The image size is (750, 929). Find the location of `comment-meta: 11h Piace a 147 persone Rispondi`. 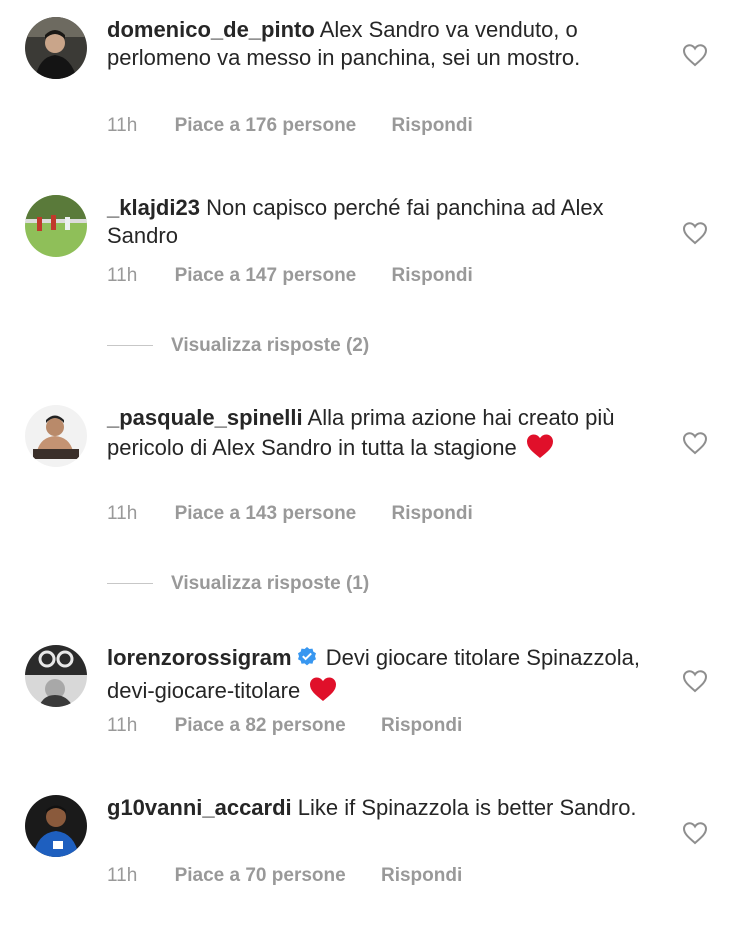

comment-meta: 11h Piace a 147 persone Rispondi is located at coordinates (290, 276).